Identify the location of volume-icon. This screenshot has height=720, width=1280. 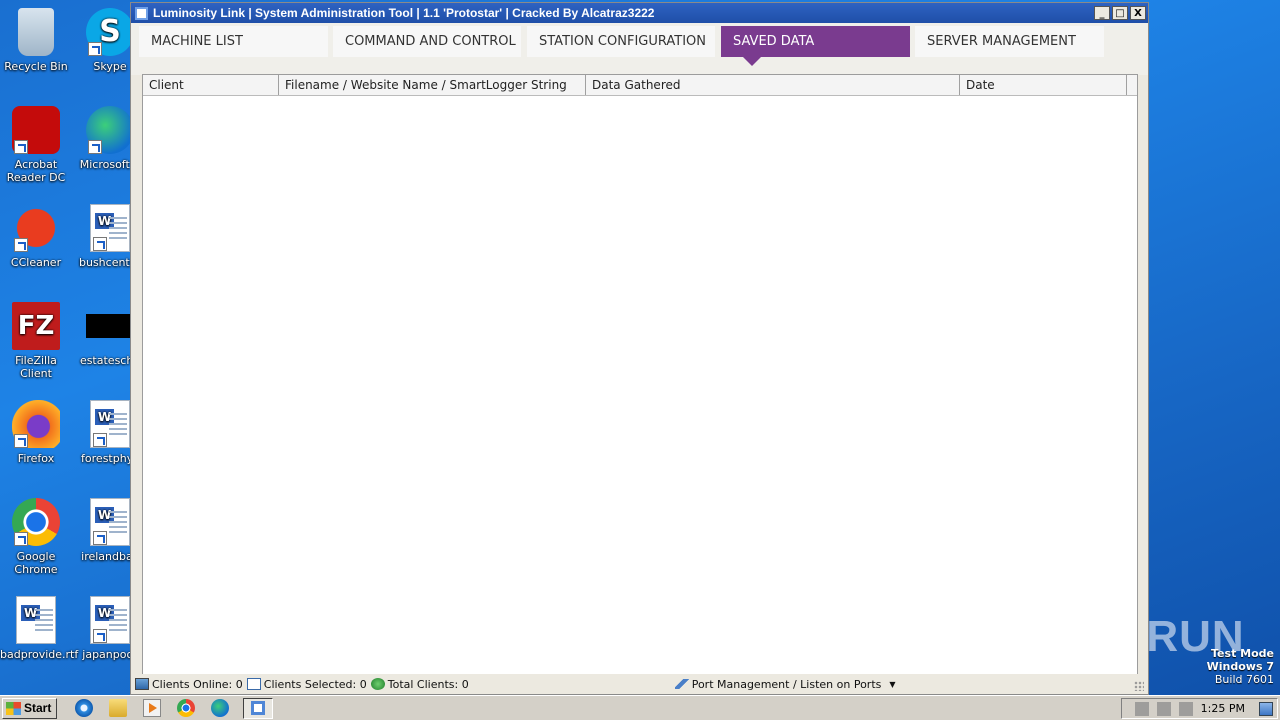
(1141, 708).